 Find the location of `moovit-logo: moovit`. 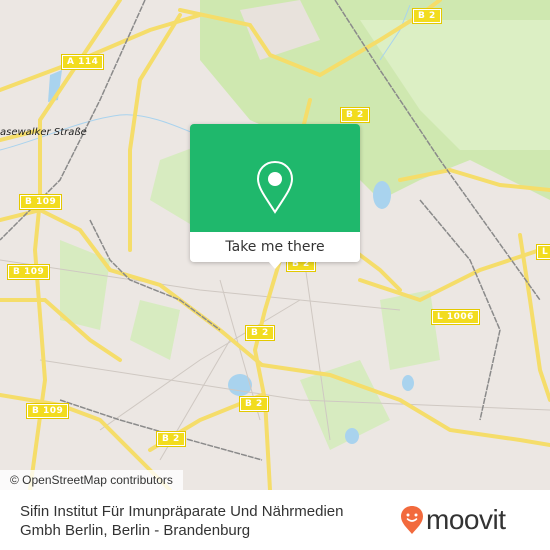

moovit-logo: moovit is located at coordinates (453, 519).